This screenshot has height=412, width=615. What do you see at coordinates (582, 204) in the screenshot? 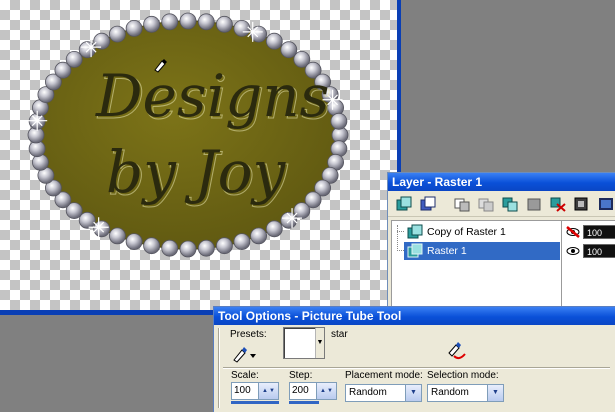
I see `load-mask-icon` at bounding box center [582, 204].